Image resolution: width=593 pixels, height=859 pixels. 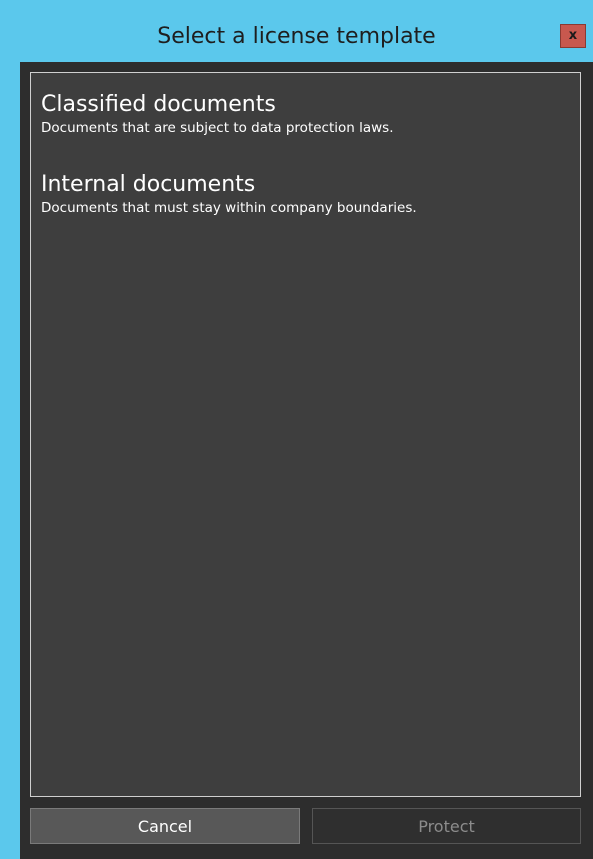 I want to click on title-bar: Select a license template x, so click(x=296, y=32).